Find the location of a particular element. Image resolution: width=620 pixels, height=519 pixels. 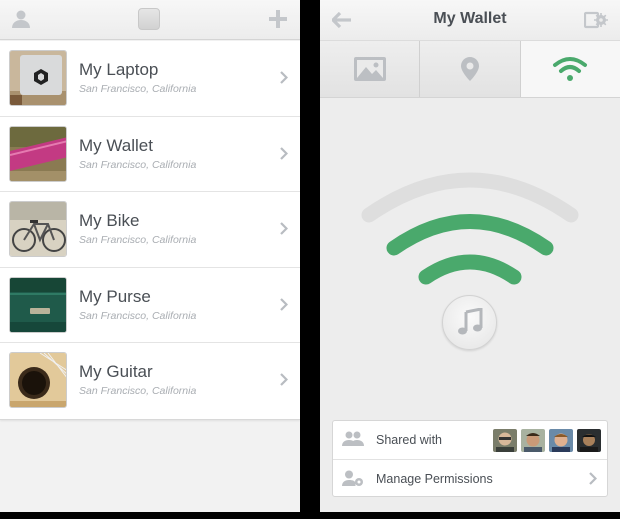

image-icon is located at coordinates (369, 69).